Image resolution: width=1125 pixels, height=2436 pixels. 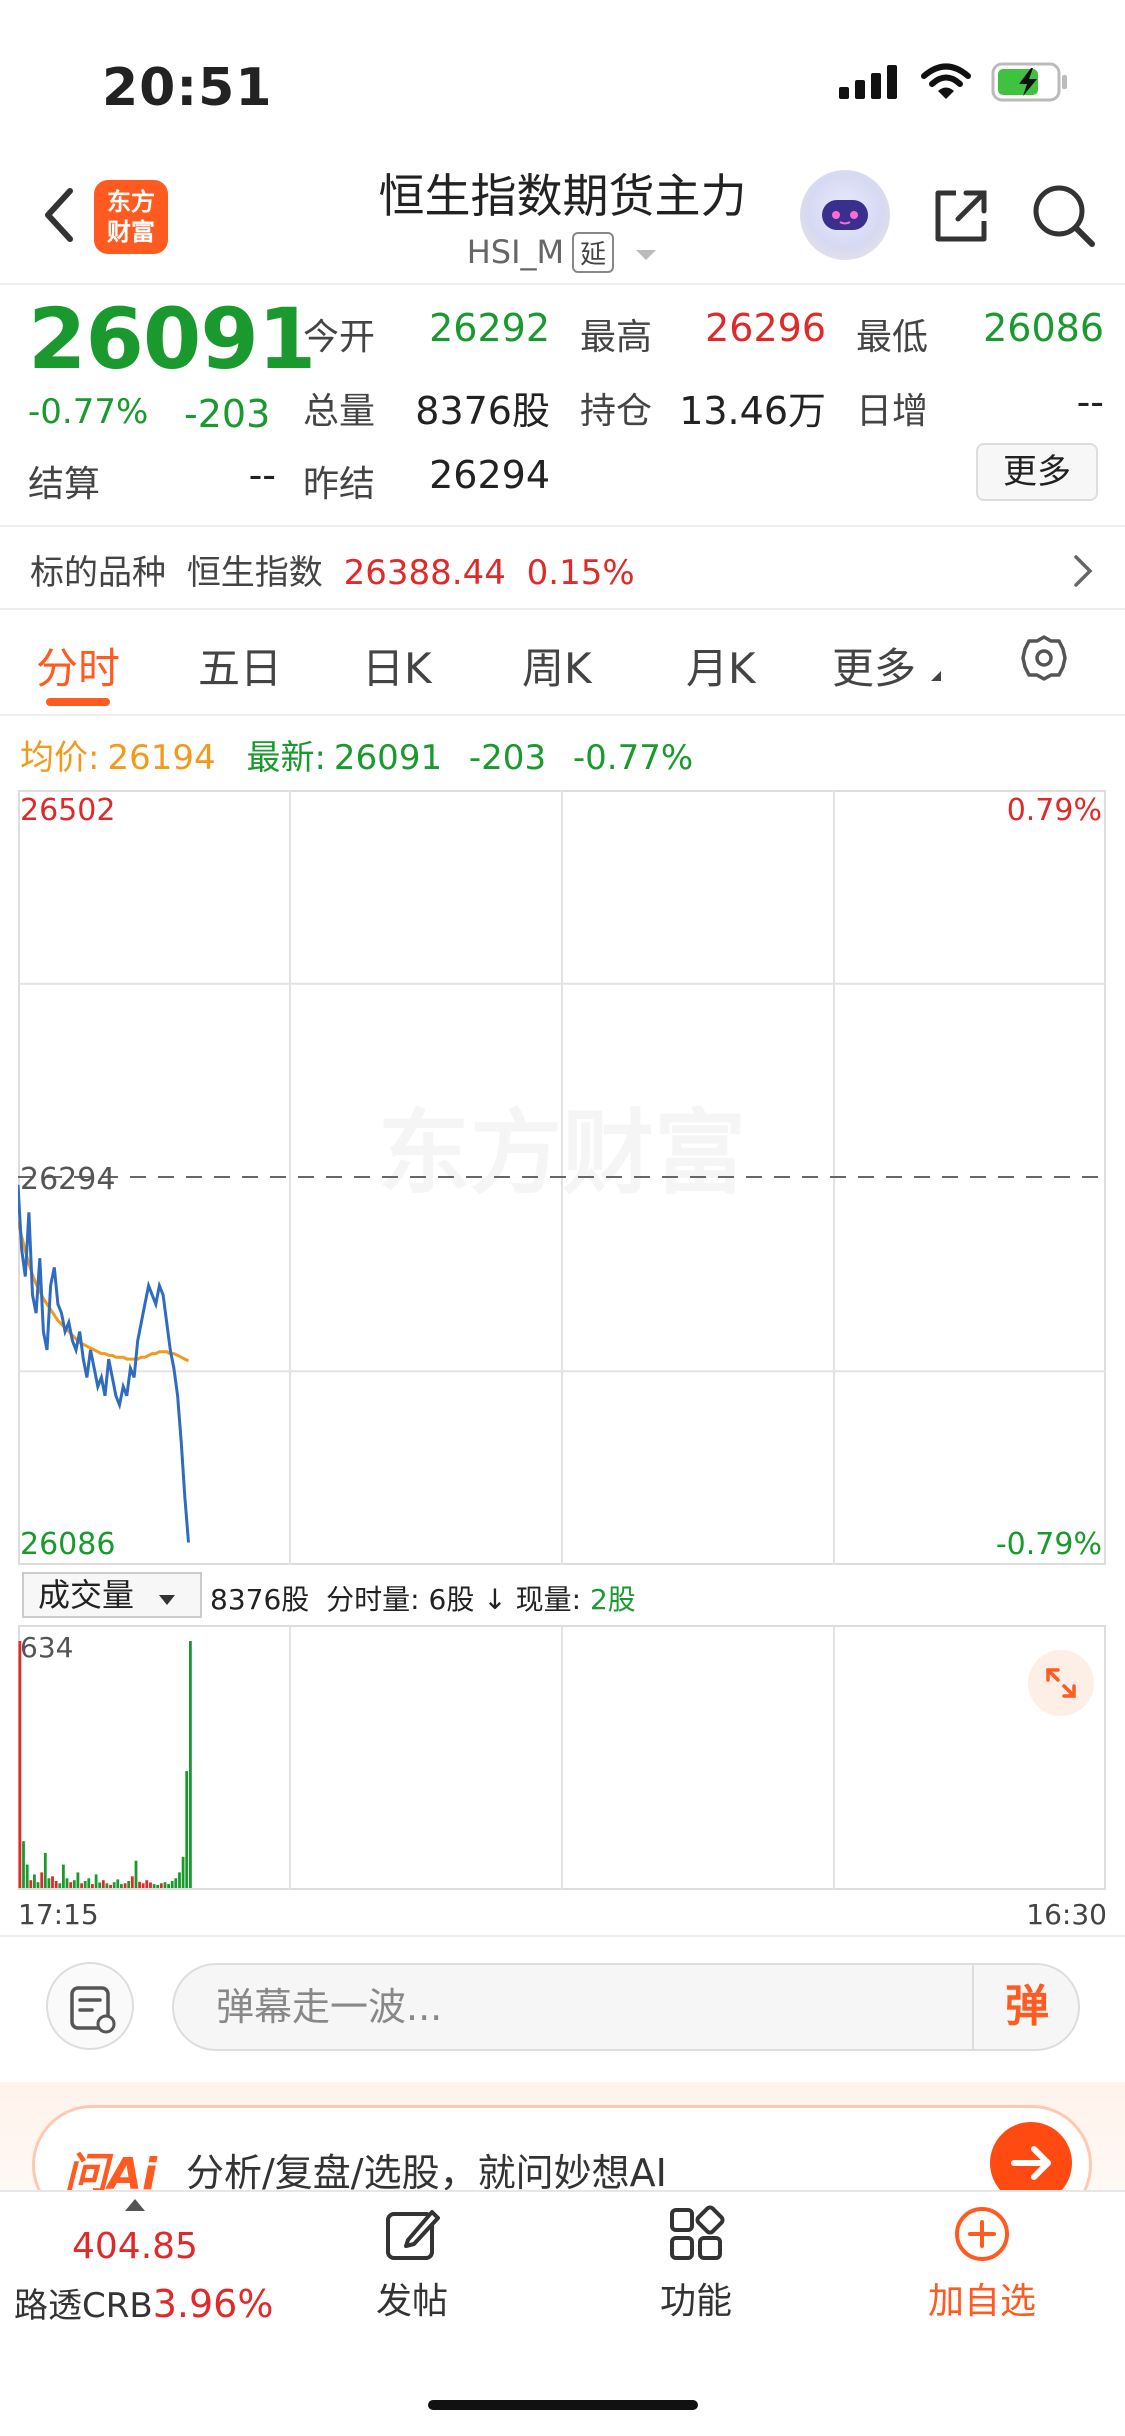 I want to click on tab-monthly-k: 月K, so click(x=721, y=665).